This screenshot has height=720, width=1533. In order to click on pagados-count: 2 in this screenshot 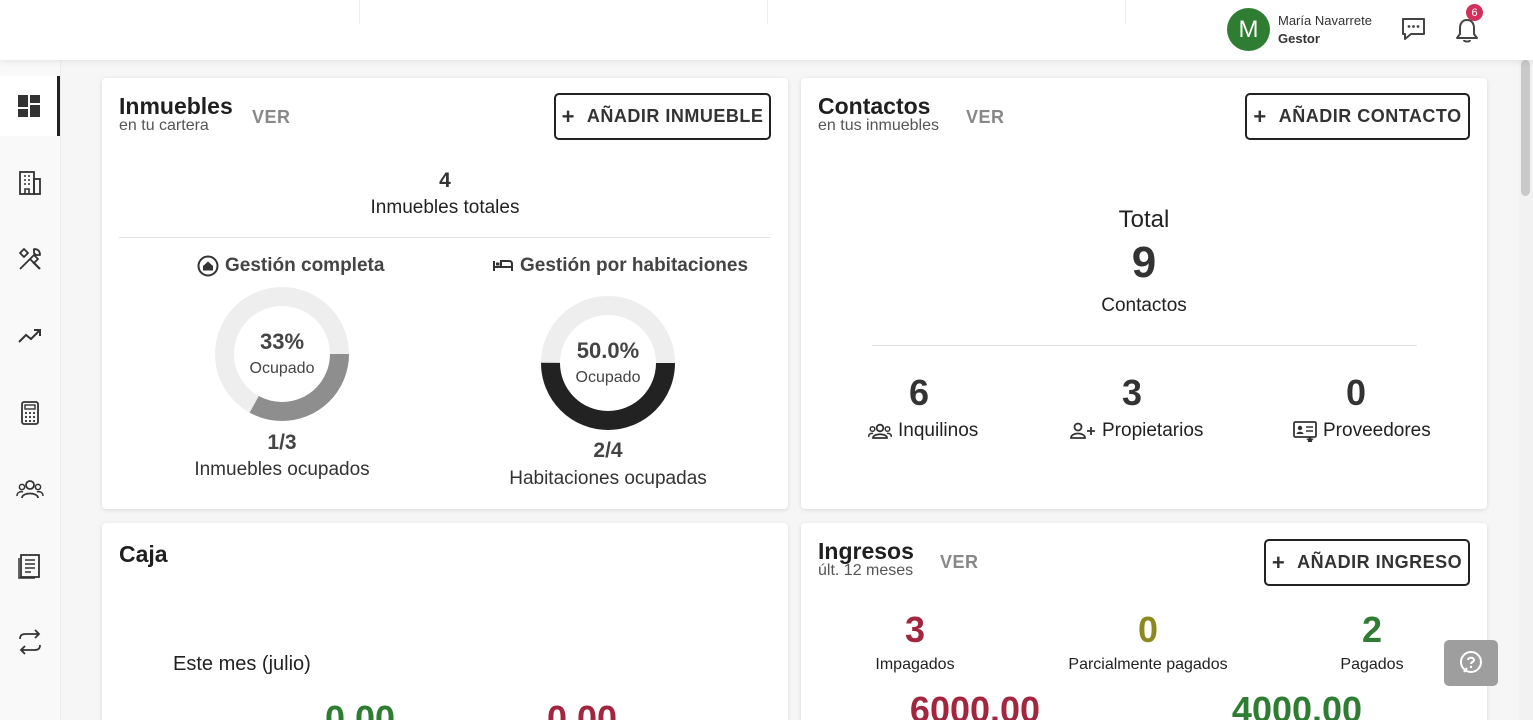, I will do `click(1372, 629)`.